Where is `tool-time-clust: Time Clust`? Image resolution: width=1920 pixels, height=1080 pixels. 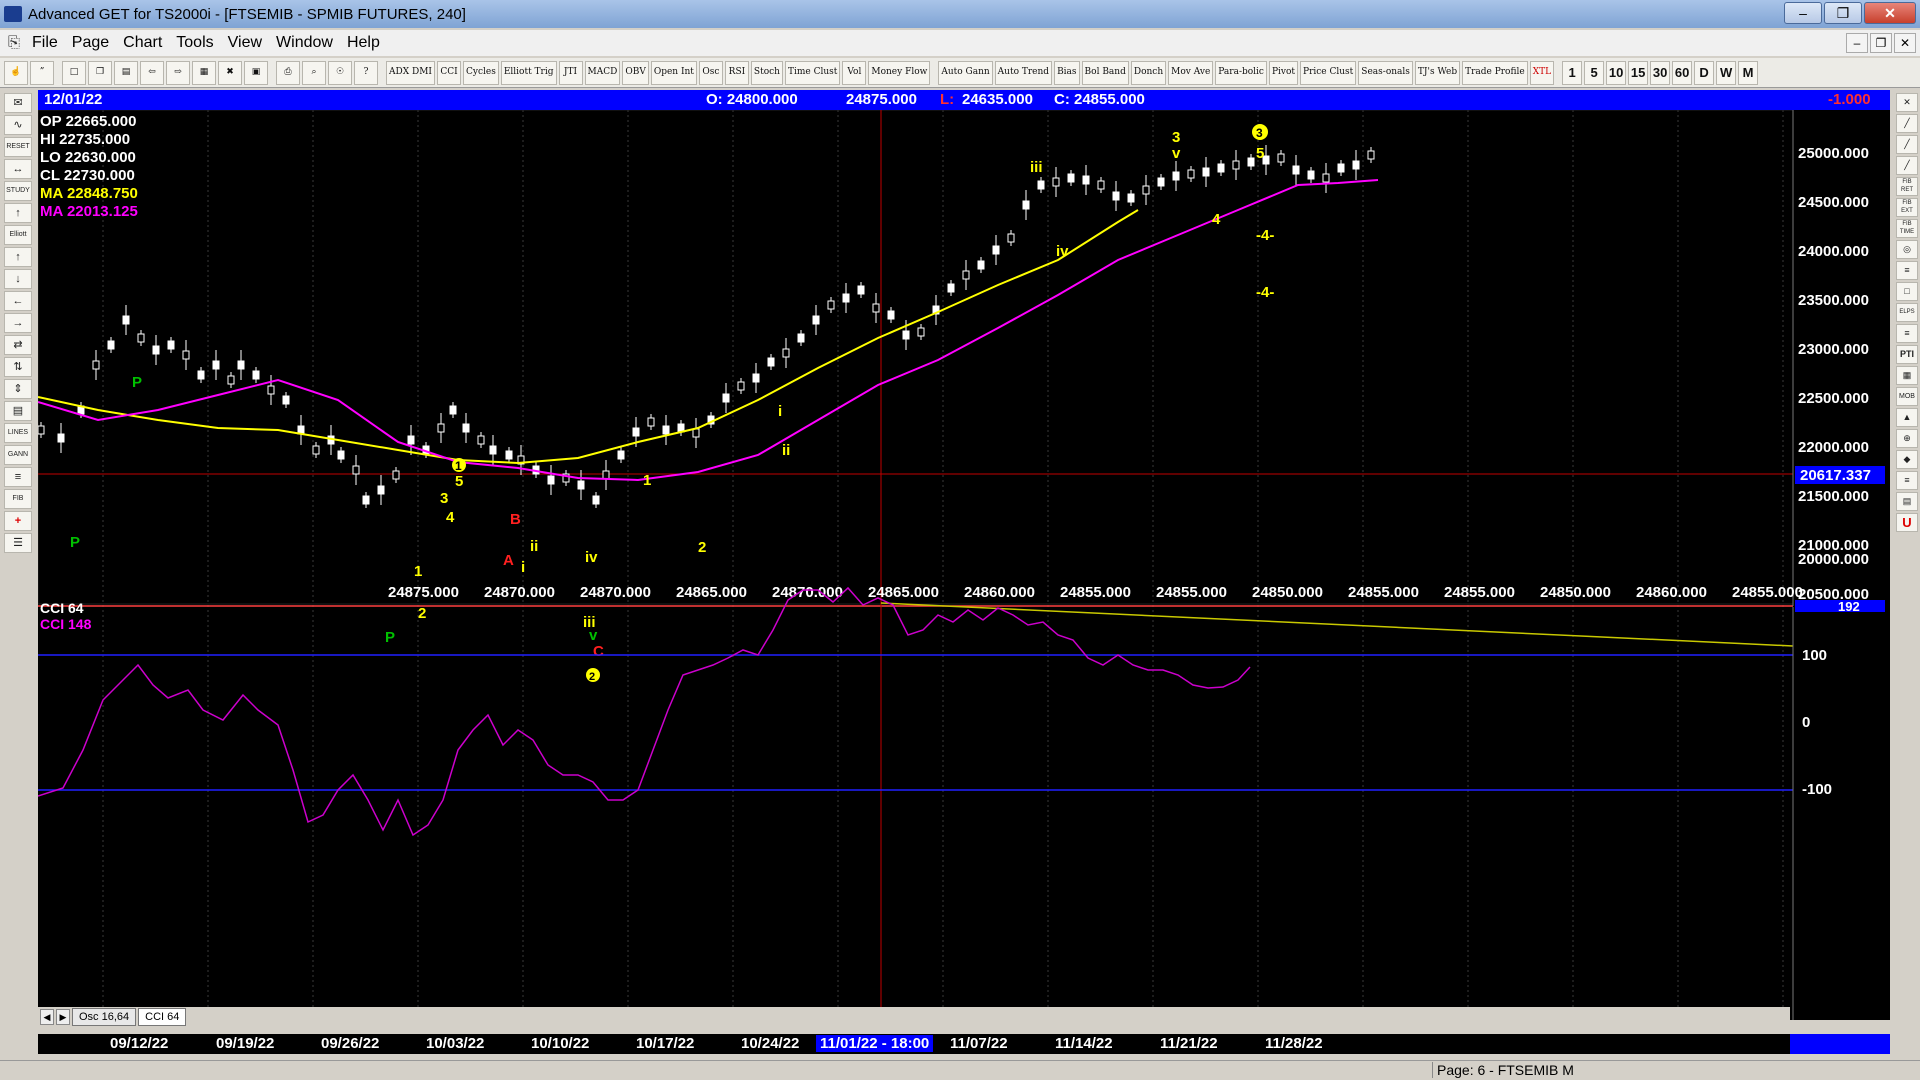
tool-time-clust: Time Clust is located at coordinates (812, 72).